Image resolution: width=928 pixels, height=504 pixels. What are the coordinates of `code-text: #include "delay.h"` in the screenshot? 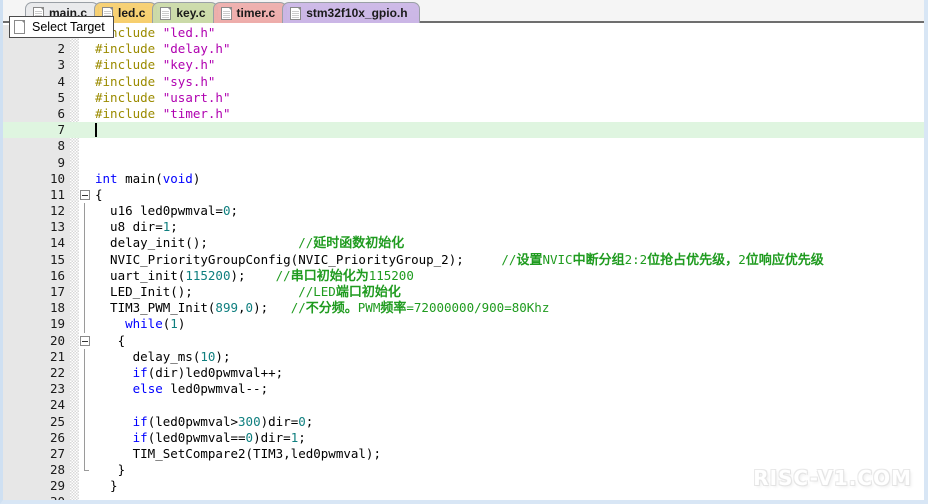 It's located at (163, 49).